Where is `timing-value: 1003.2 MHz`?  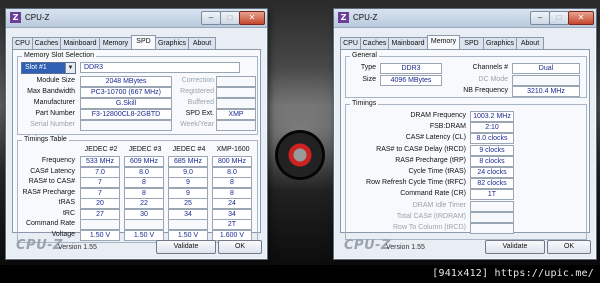 timing-value: 1003.2 MHz is located at coordinates (492, 116).